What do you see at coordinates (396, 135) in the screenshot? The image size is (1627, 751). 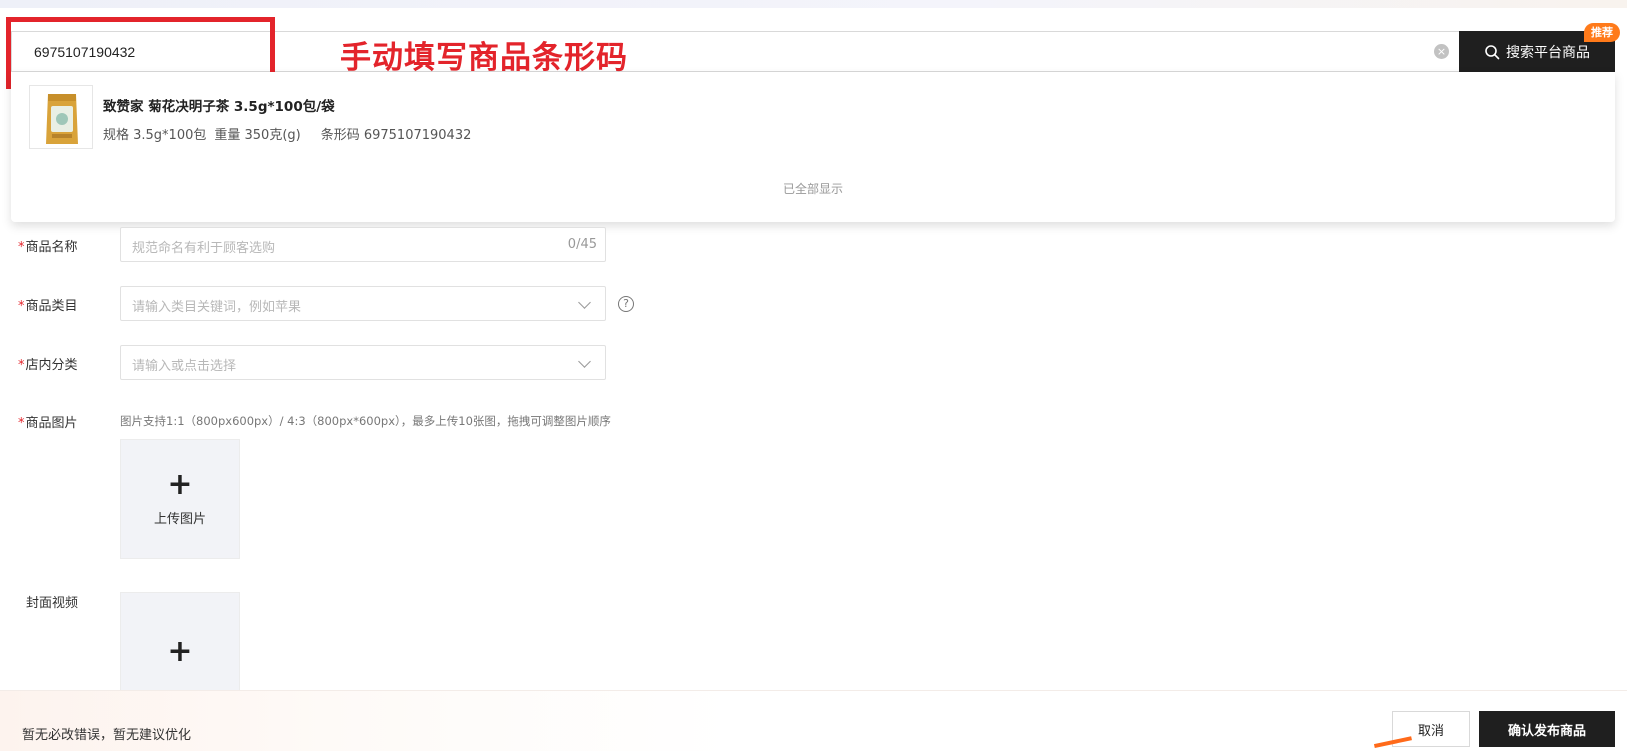 I see `product-barcode: 条形码 6975107190432` at bounding box center [396, 135].